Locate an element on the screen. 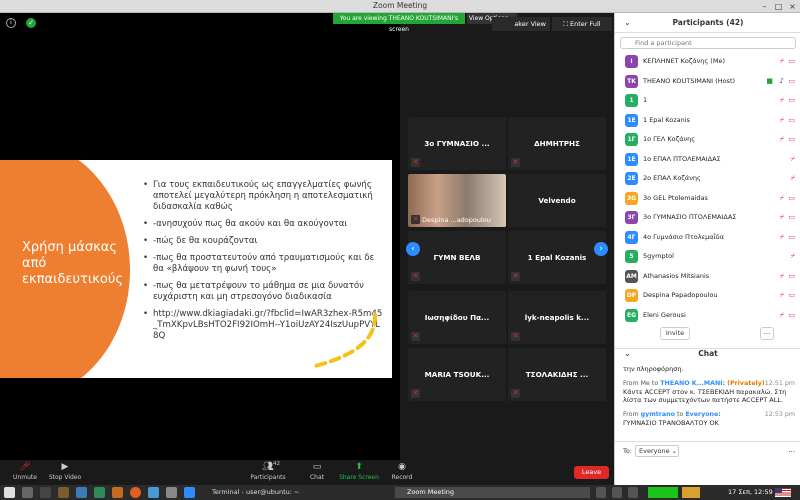 This screenshot has width=800, height=500. participant-row: 1 1 ⌿ ▭ is located at coordinates (707, 101).